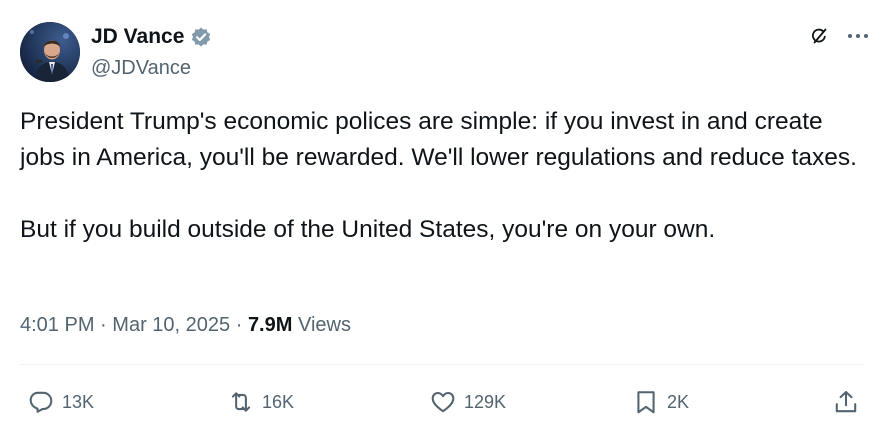  What do you see at coordinates (840, 36) in the screenshot?
I see `tweet-top-actions` at bounding box center [840, 36].